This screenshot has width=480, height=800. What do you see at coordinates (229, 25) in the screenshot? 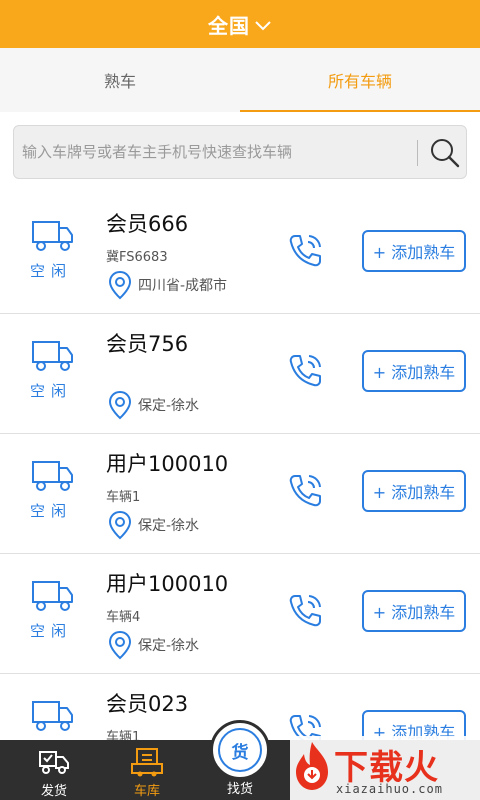
I see `region-title: 全国` at bounding box center [229, 25].